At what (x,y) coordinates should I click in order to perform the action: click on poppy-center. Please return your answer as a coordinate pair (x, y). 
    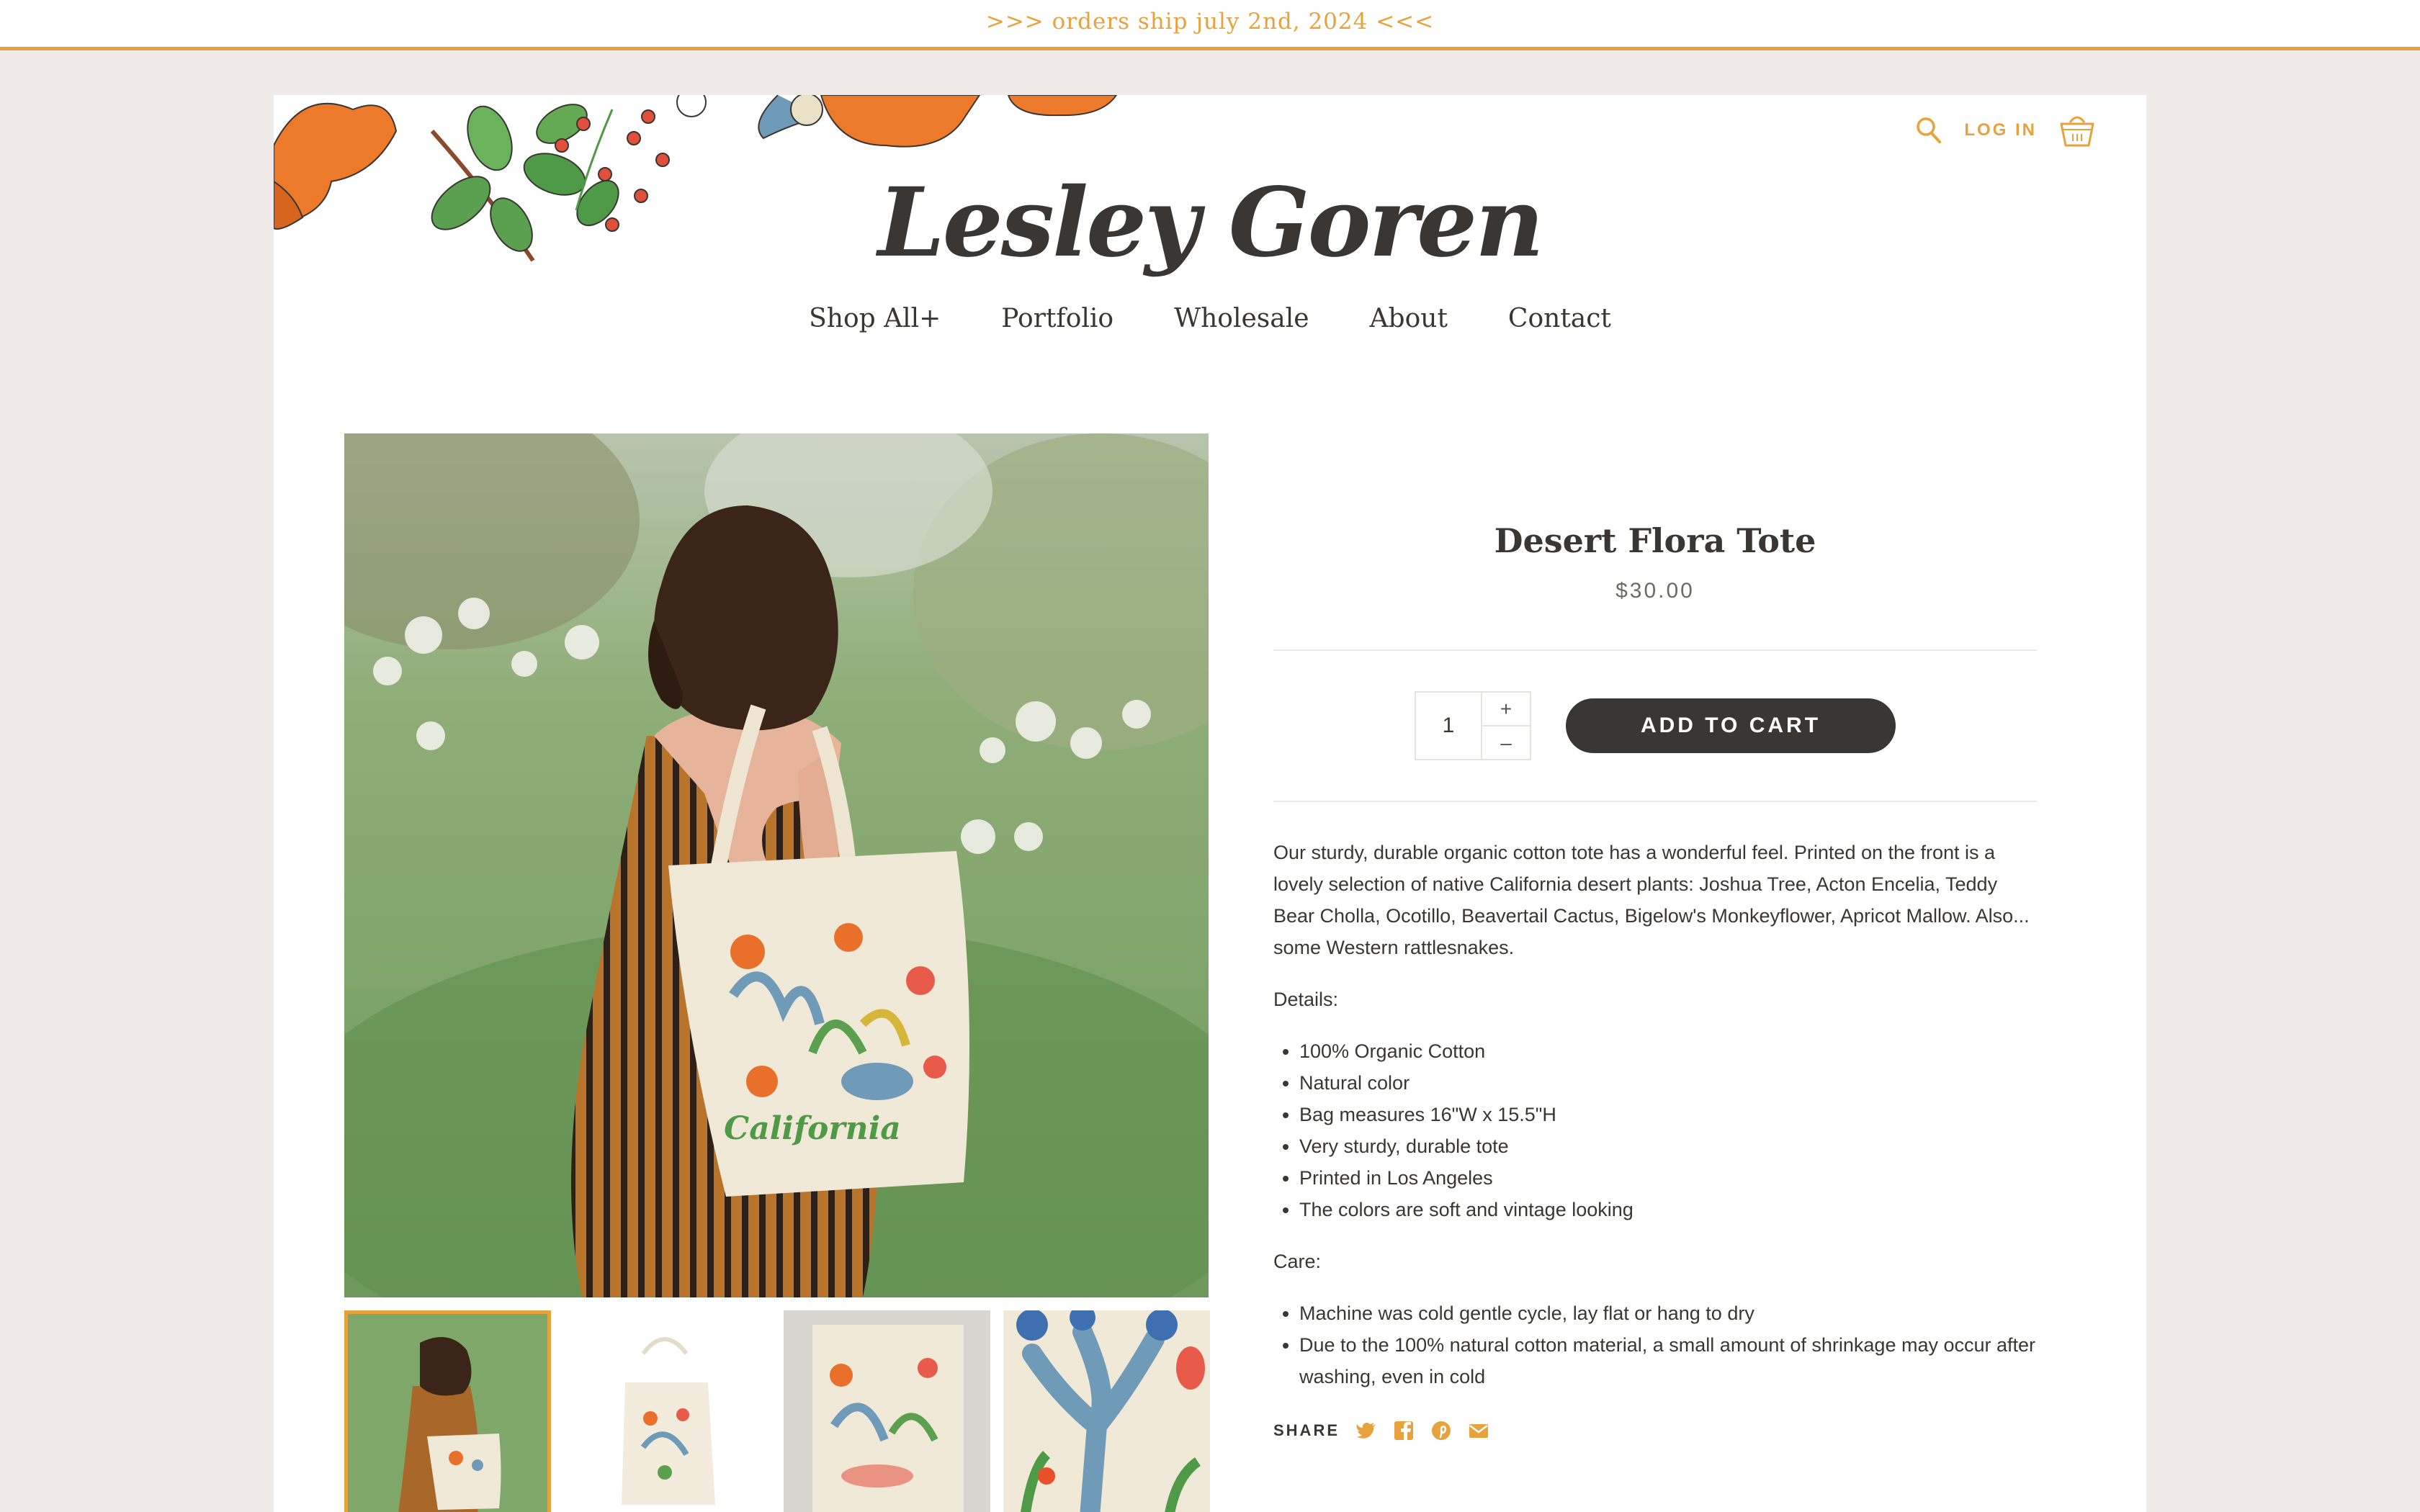
    Looking at the image, I should click on (901, 121).